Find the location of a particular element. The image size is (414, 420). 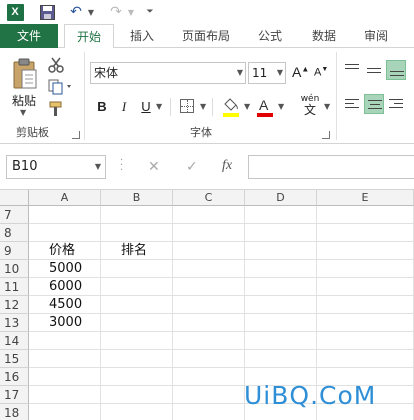

enter-icon: ✓ is located at coordinates (192, 167).